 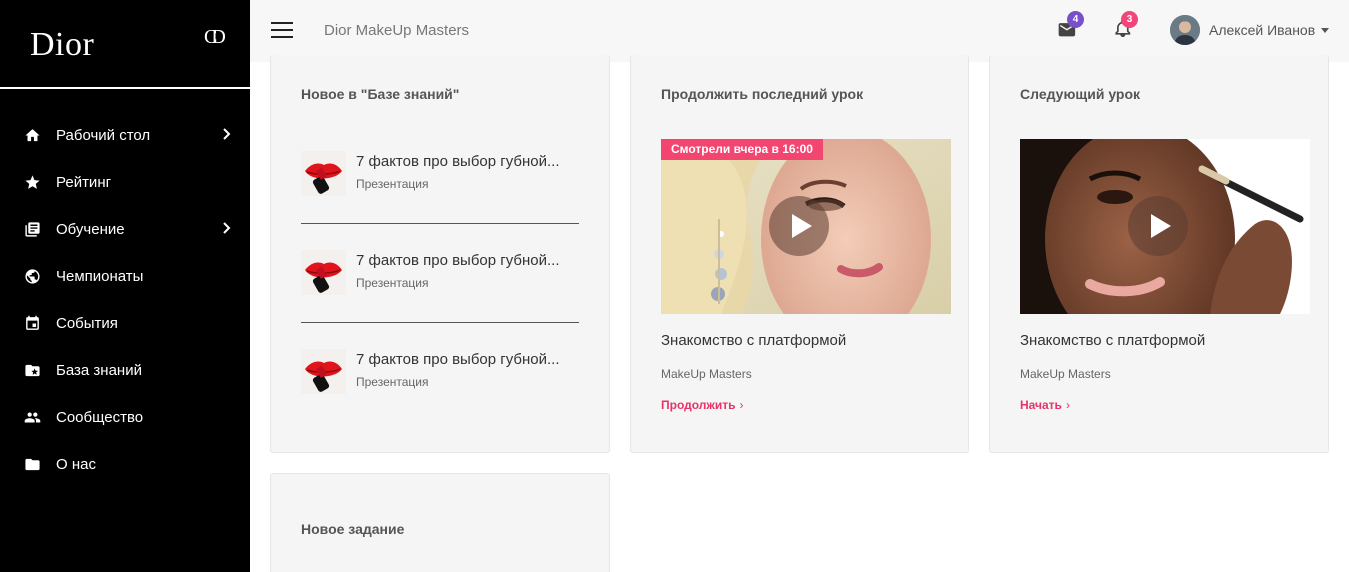 I want to click on sidebar-item-about: О нас, so click(x=125, y=464).